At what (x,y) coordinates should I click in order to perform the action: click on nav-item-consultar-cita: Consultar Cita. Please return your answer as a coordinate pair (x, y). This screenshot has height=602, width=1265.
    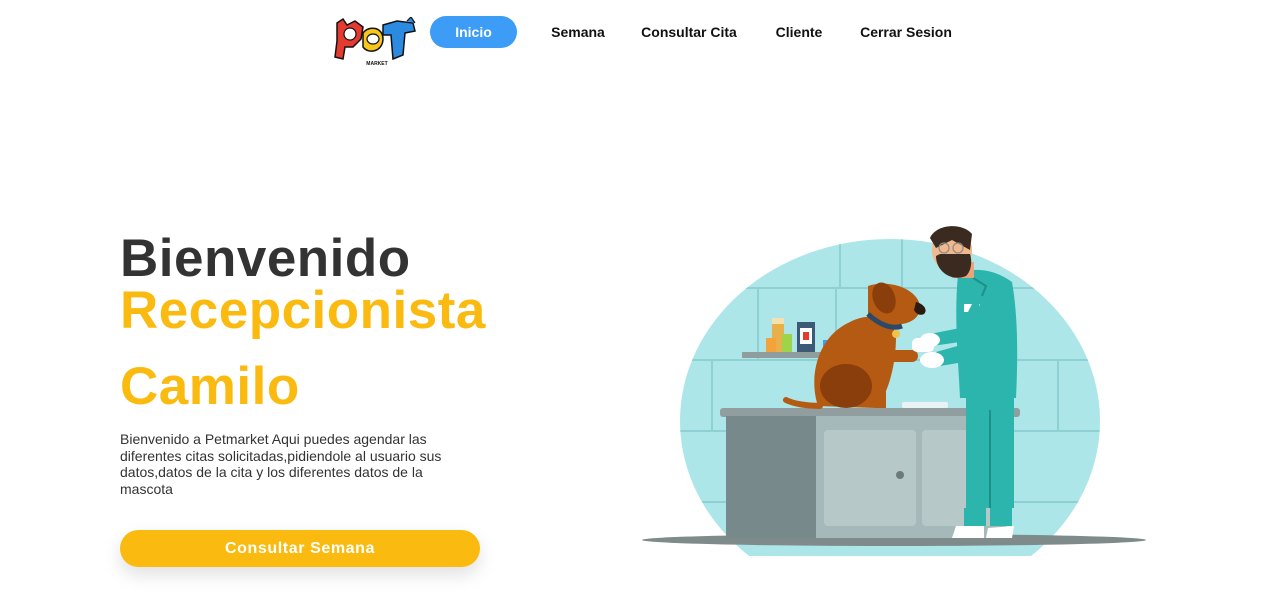
    Looking at the image, I should click on (689, 32).